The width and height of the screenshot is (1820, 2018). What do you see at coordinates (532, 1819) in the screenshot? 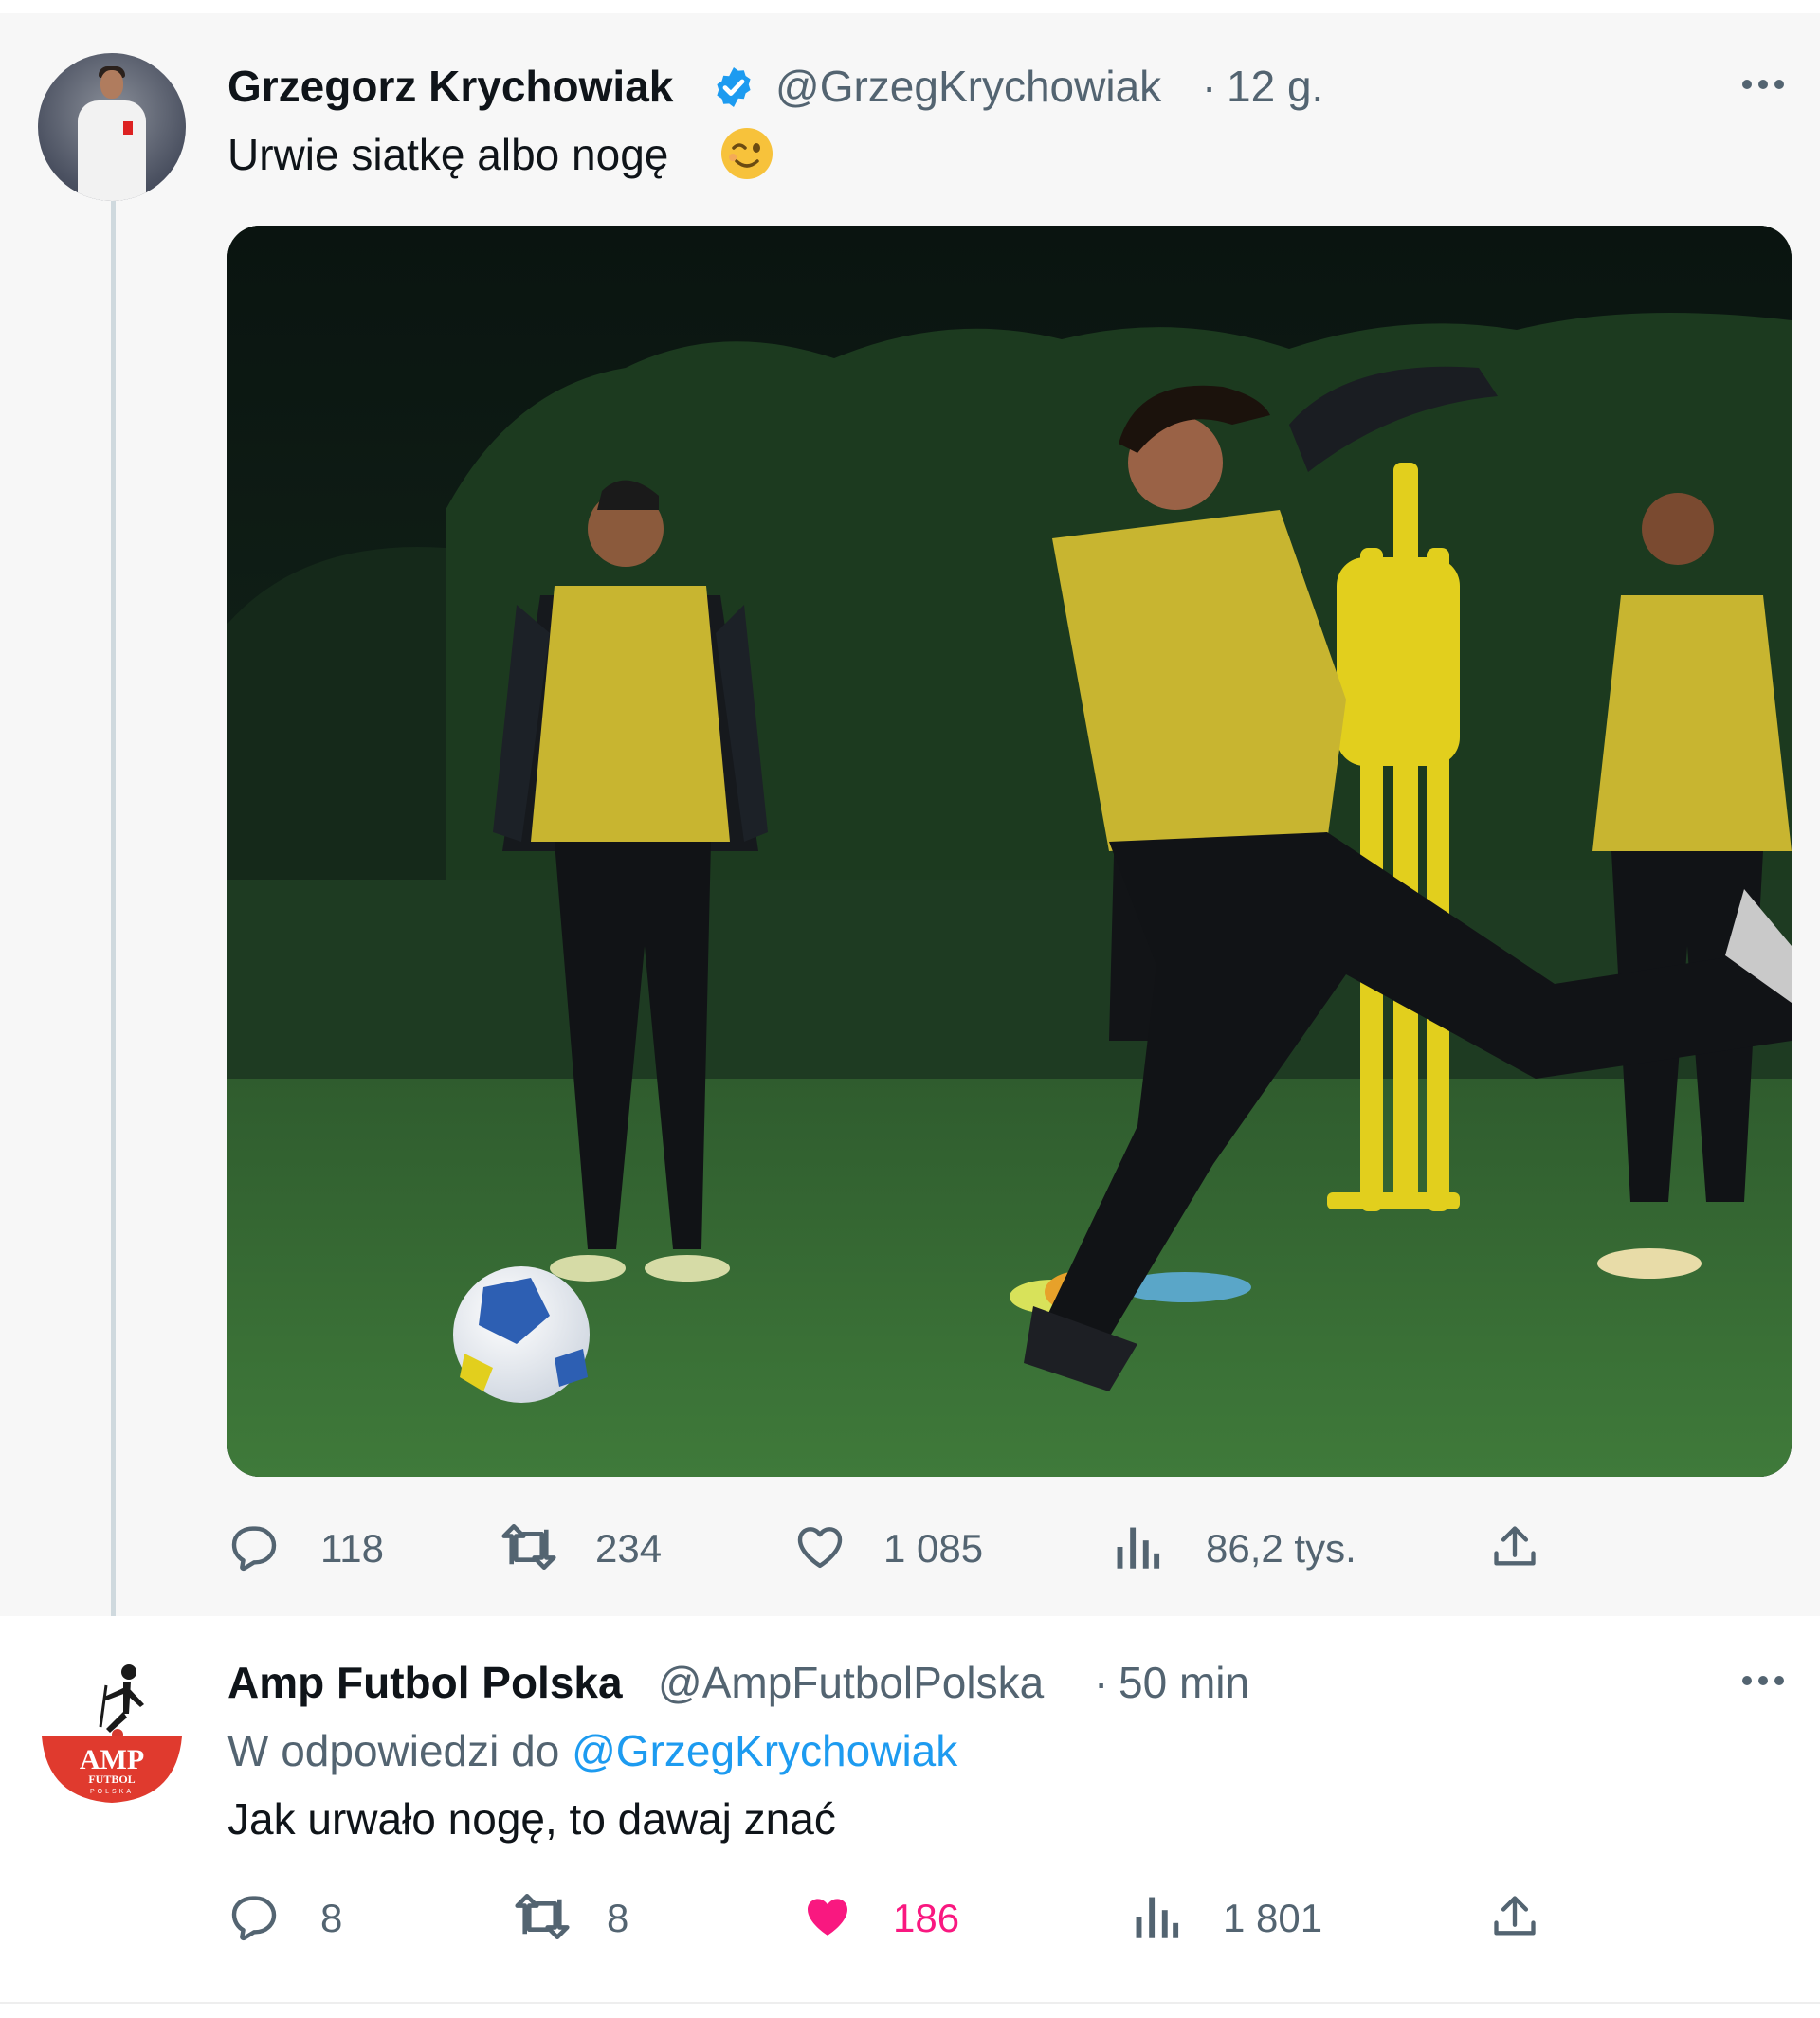
I see `reply-text: Jak urwało nogę, to dawaj znać` at bounding box center [532, 1819].